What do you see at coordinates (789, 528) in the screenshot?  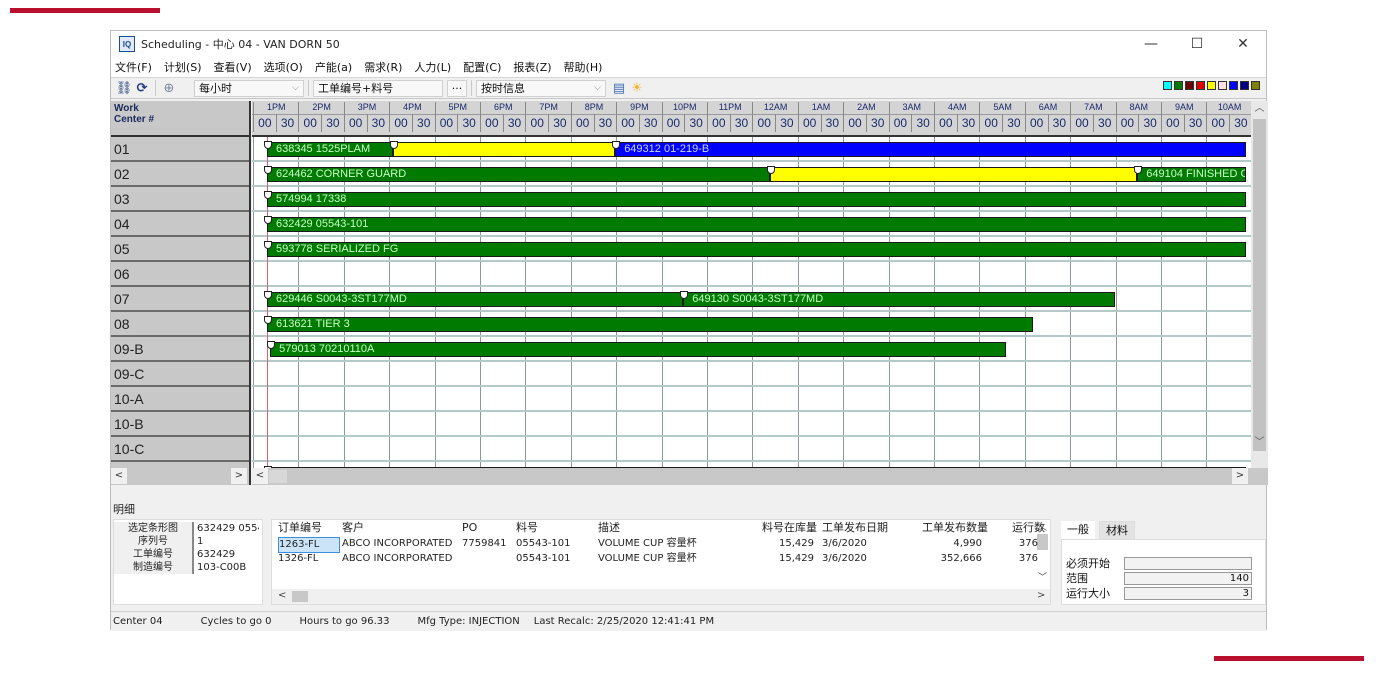 I see `table-column-header: 料号在库量` at bounding box center [789, 528].